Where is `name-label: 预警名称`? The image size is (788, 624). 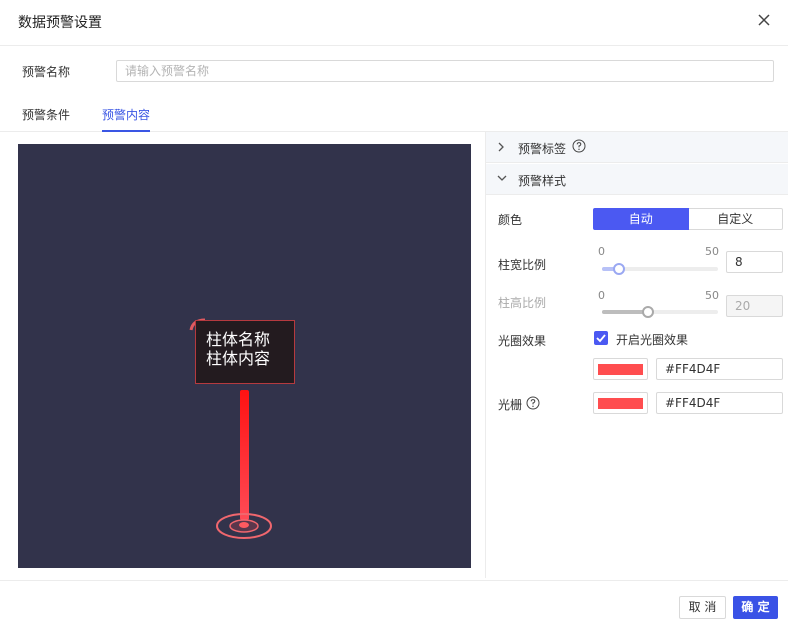 name-label: 预警名称 is located at coordinates (46, 72).